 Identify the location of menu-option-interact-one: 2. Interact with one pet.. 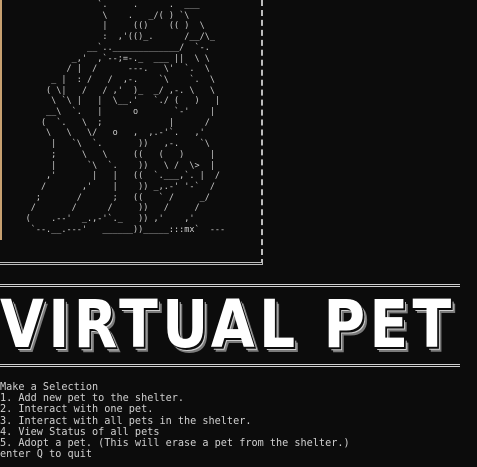
(238, 409).